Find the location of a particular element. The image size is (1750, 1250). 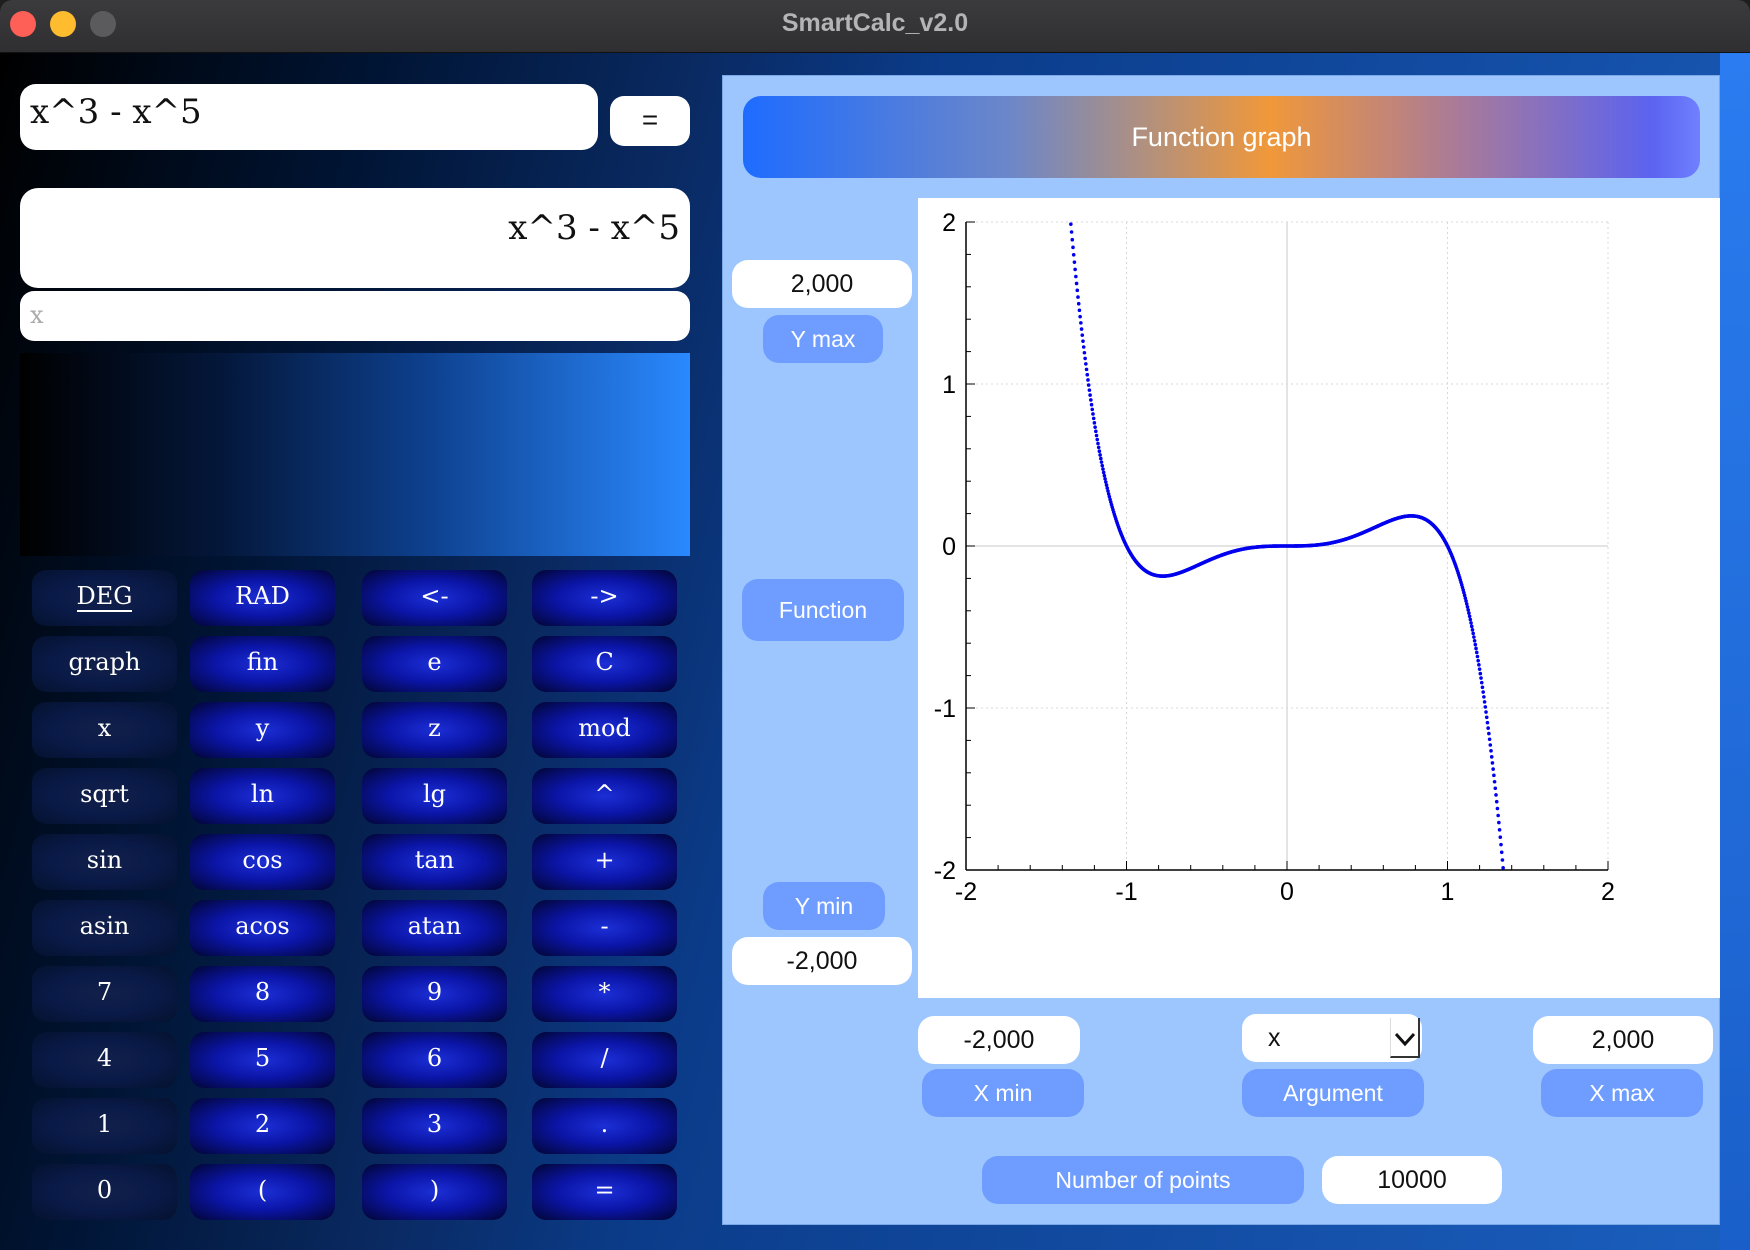

x-tick-label: -2 is located at coordinates (966, 892).